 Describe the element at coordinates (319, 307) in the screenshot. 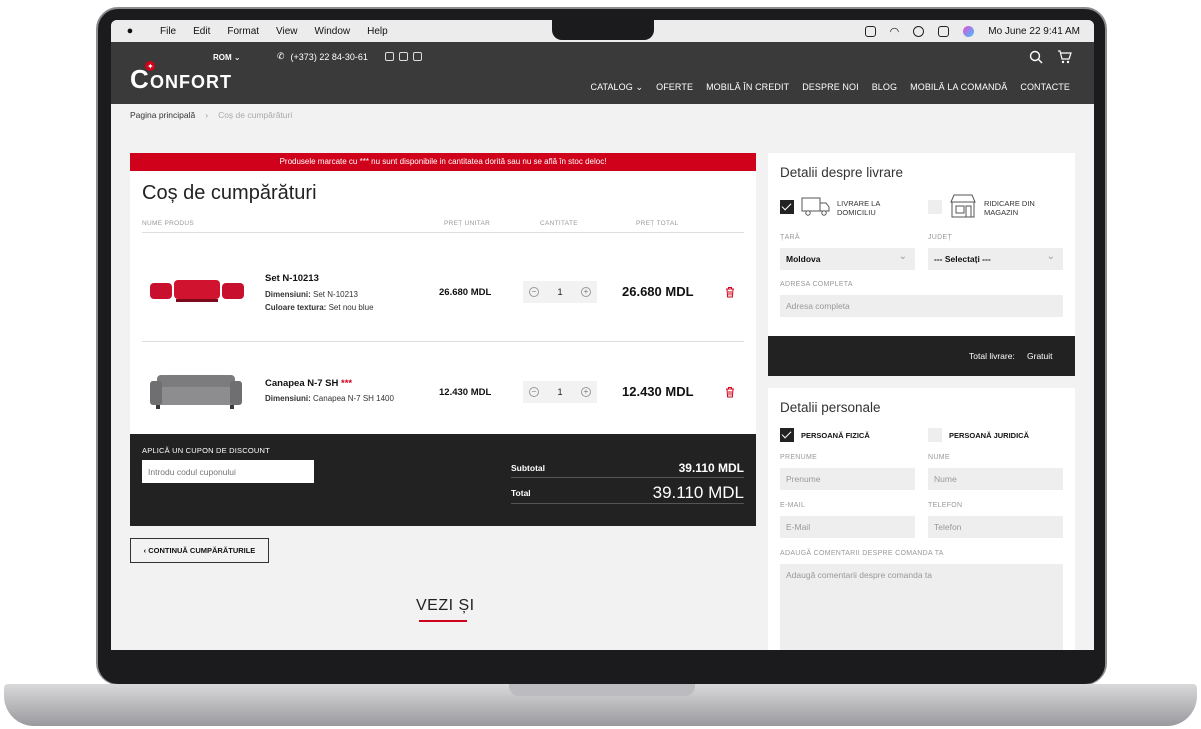

I see `product-color: Culoare textura: Set nou blue` at that location.